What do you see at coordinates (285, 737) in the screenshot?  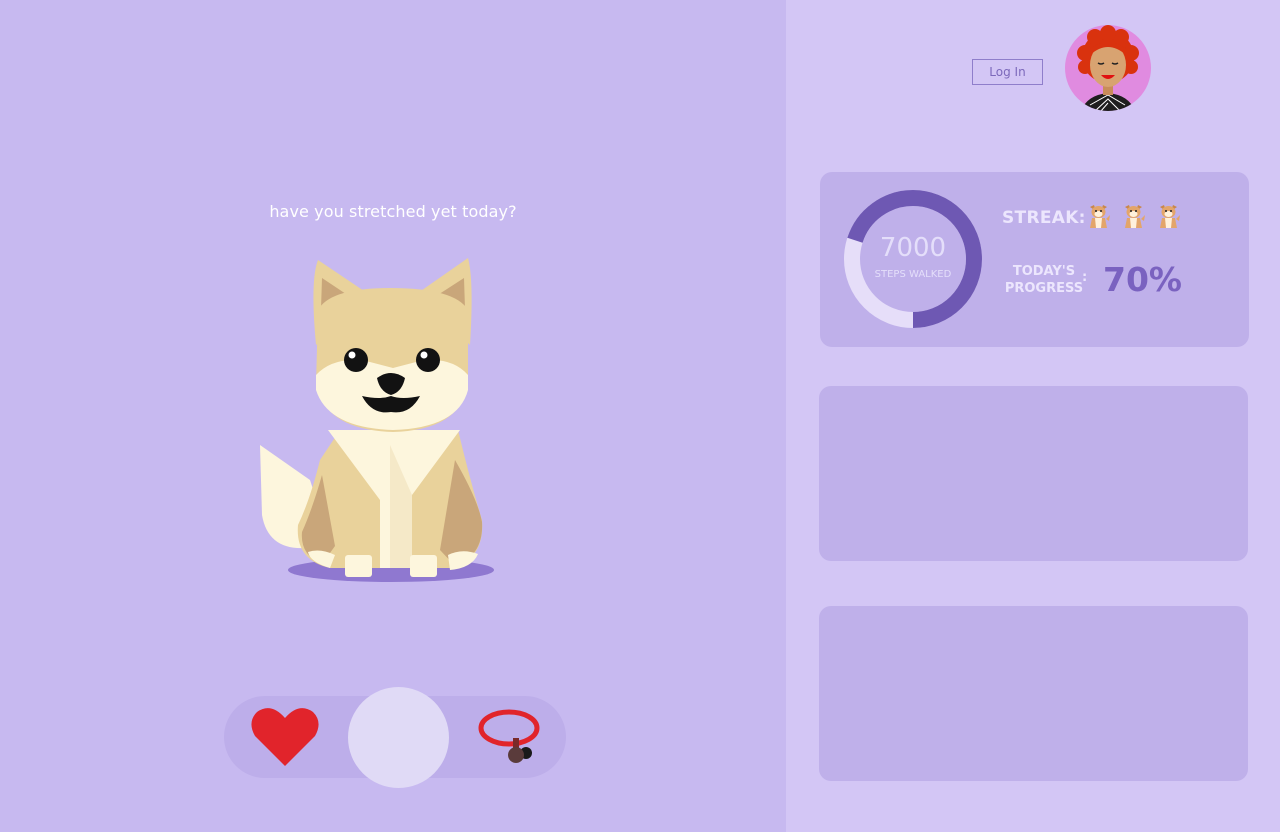 I see `heart-icon` at bounding box center [285, 737].